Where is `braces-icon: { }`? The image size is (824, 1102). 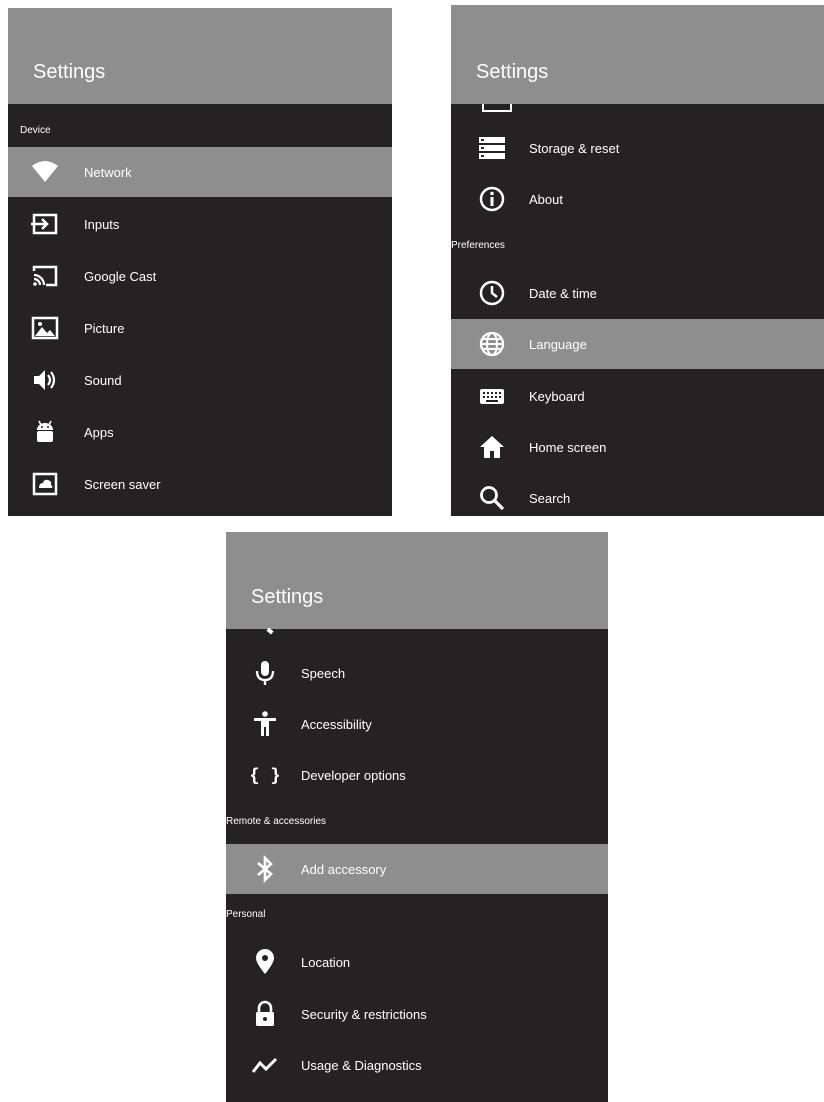
braces-icon: { } is located at coordinates (265, 775).